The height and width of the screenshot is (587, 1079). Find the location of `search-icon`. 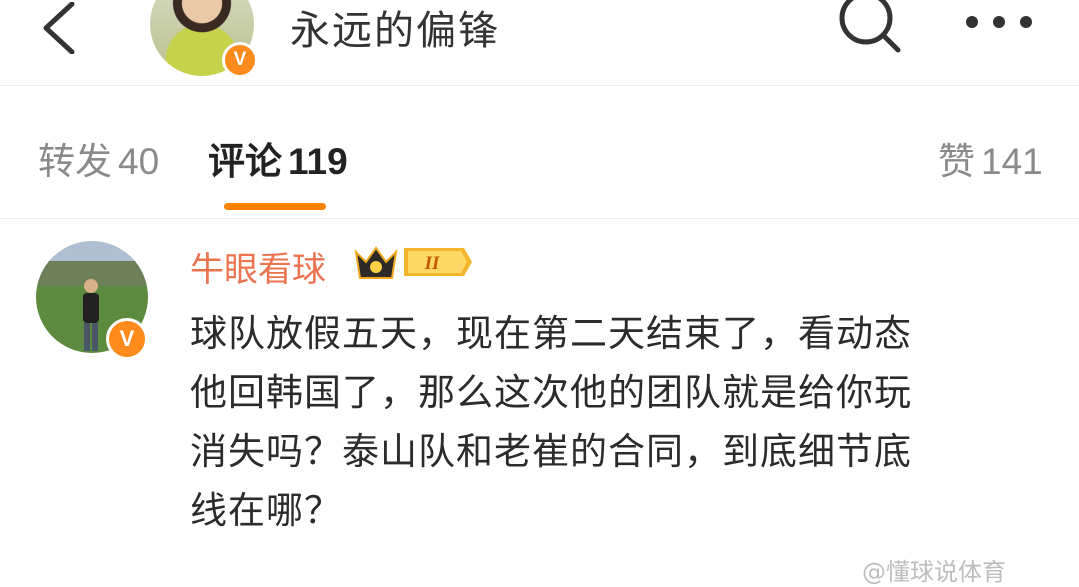

search-icon is located at coordinates (870, 28).